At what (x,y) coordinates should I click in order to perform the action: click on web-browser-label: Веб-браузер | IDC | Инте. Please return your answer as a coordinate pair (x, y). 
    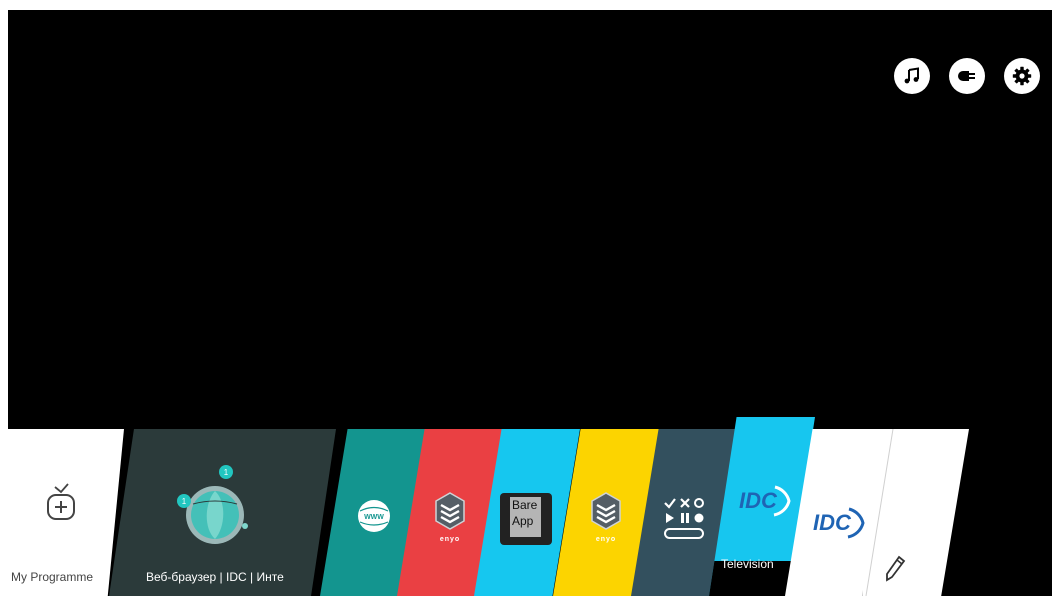
    Looking at the image, I should click on (215, 577).